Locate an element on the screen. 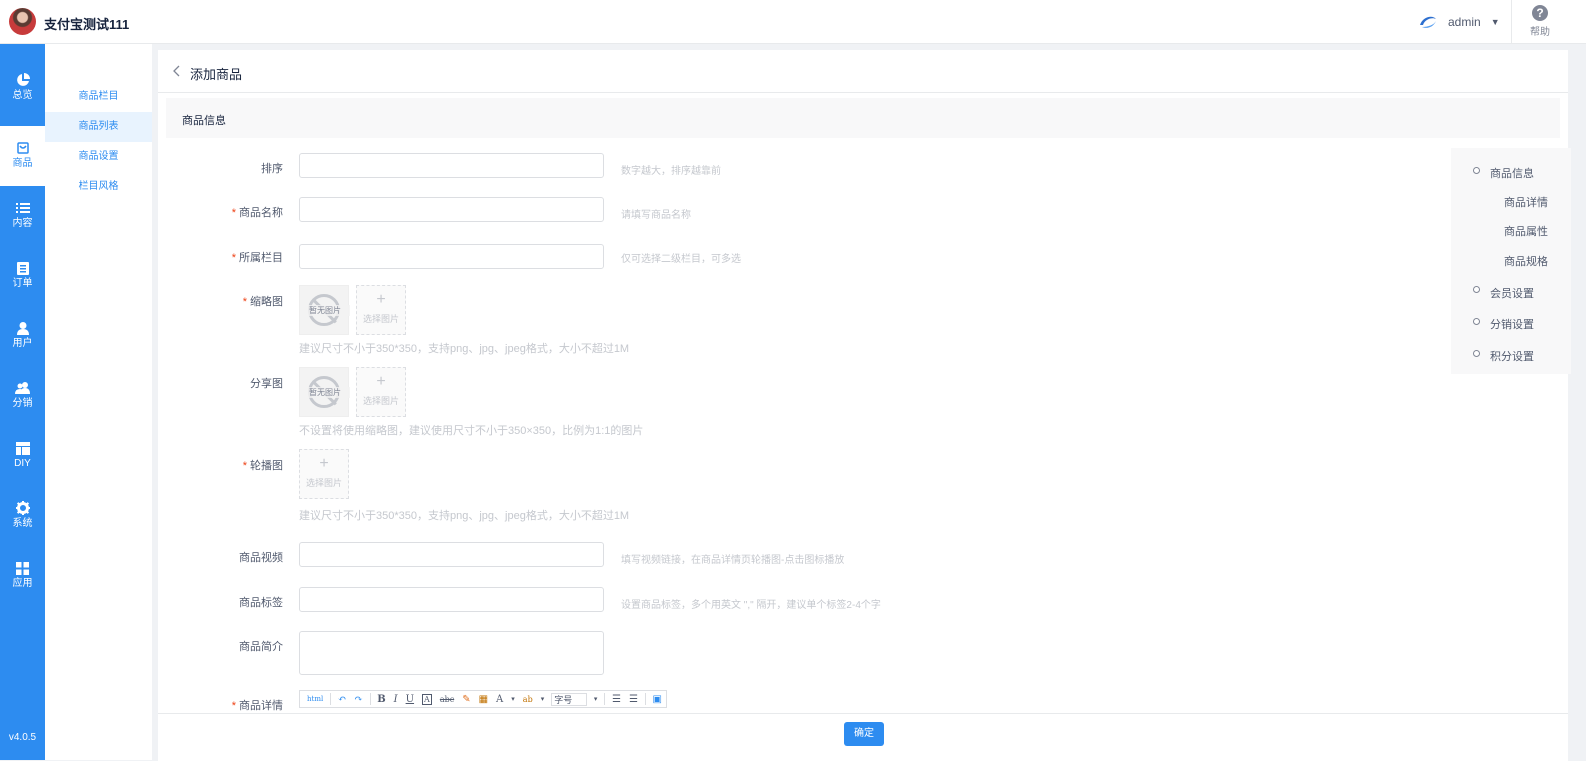 The height and width of the screenshot is (761, 1586). nav-item-distribution: 分销 is located at coordinates (22, 396).